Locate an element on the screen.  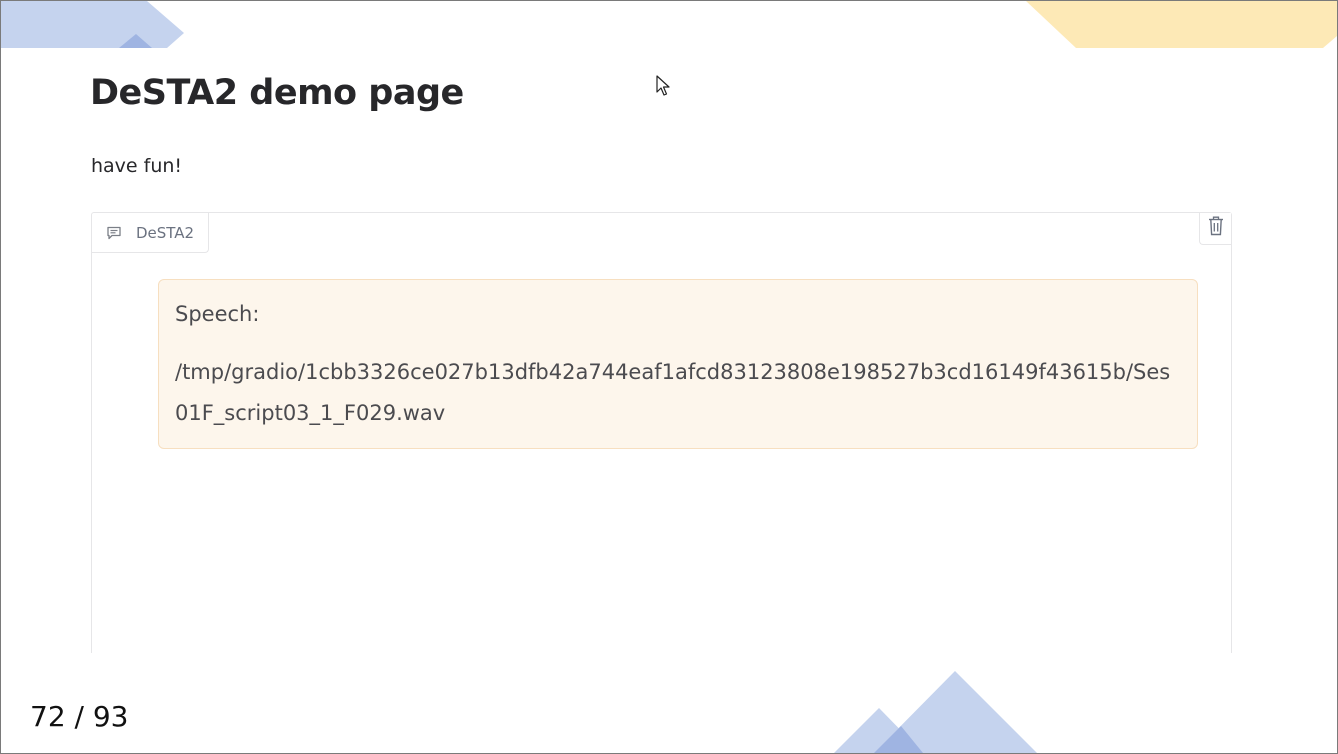
chatbot-label-text: DeSTA2 is located at coordinates (165, 232).